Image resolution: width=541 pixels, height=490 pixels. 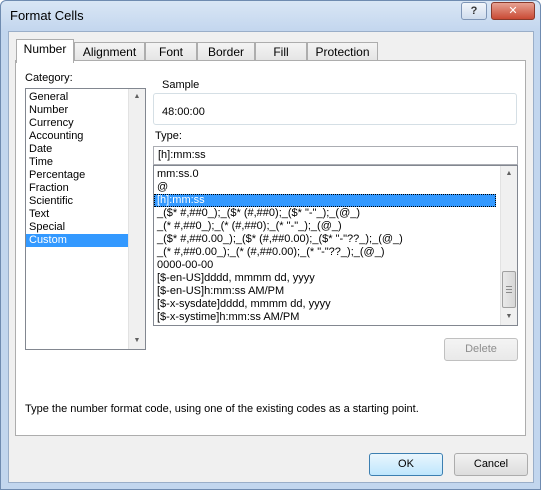 What do you see at coordinates (325, 317) in the screenshot?
I see `format-code-item: [$-x-systime]h:mm:ss AM/PM` at bounding box center [325, 317].